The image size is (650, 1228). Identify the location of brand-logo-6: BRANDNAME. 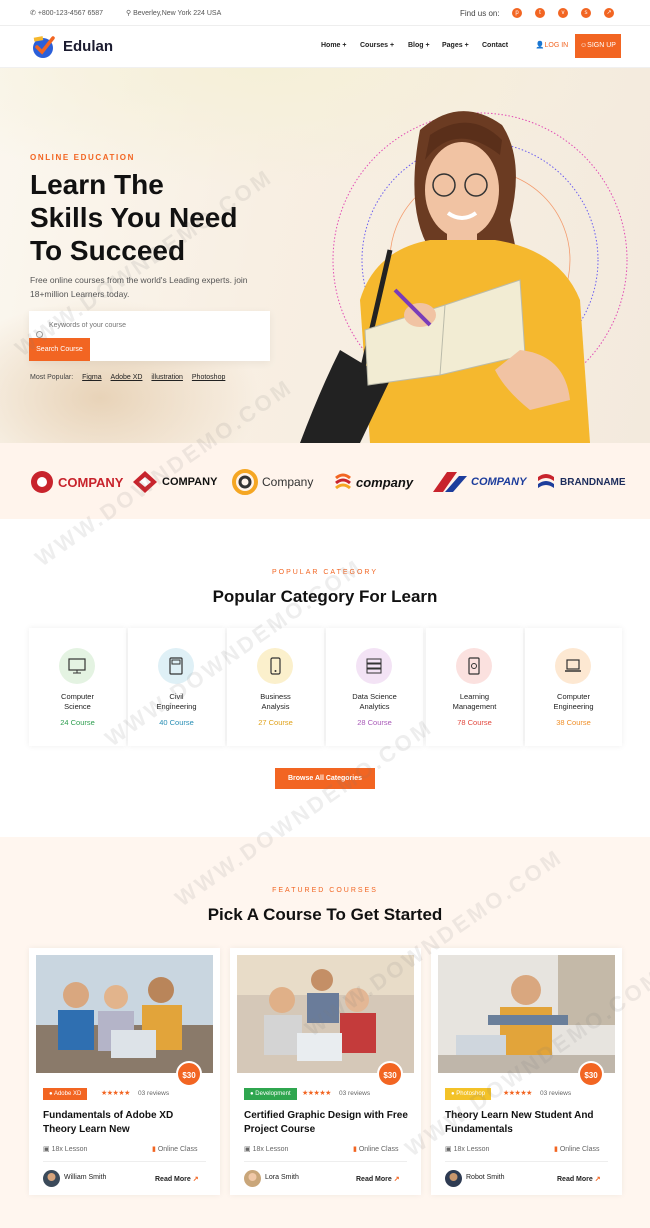
(581, 482).